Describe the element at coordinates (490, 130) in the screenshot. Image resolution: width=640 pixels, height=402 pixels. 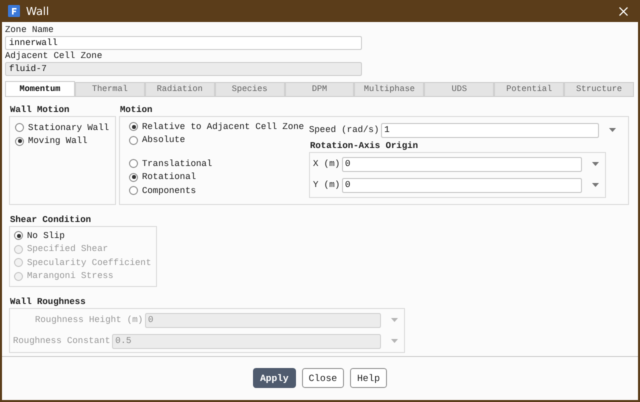
I see `speed-field: 1` at that location.